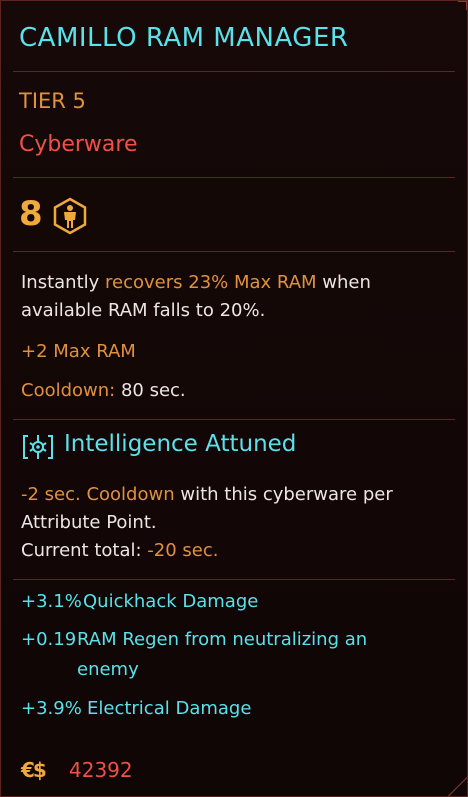  I want to click on cooldown-value: 80 sec., so click(150, 390).